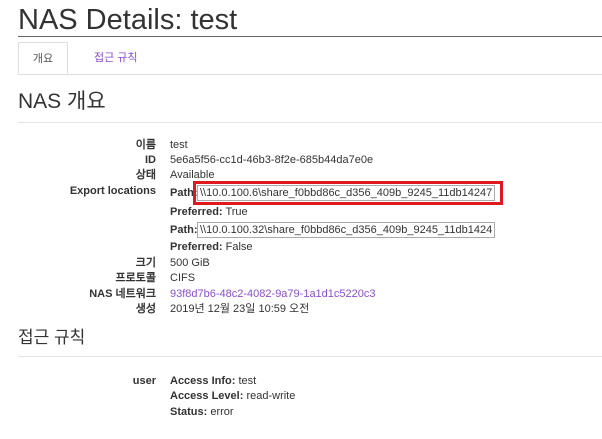 Image resolution: width=602 pixels, height=439 pixels. What do you see at coordinates (145, 145) in the screenshot?
I see `name-label: 이름` at bounding box center [145, 145].